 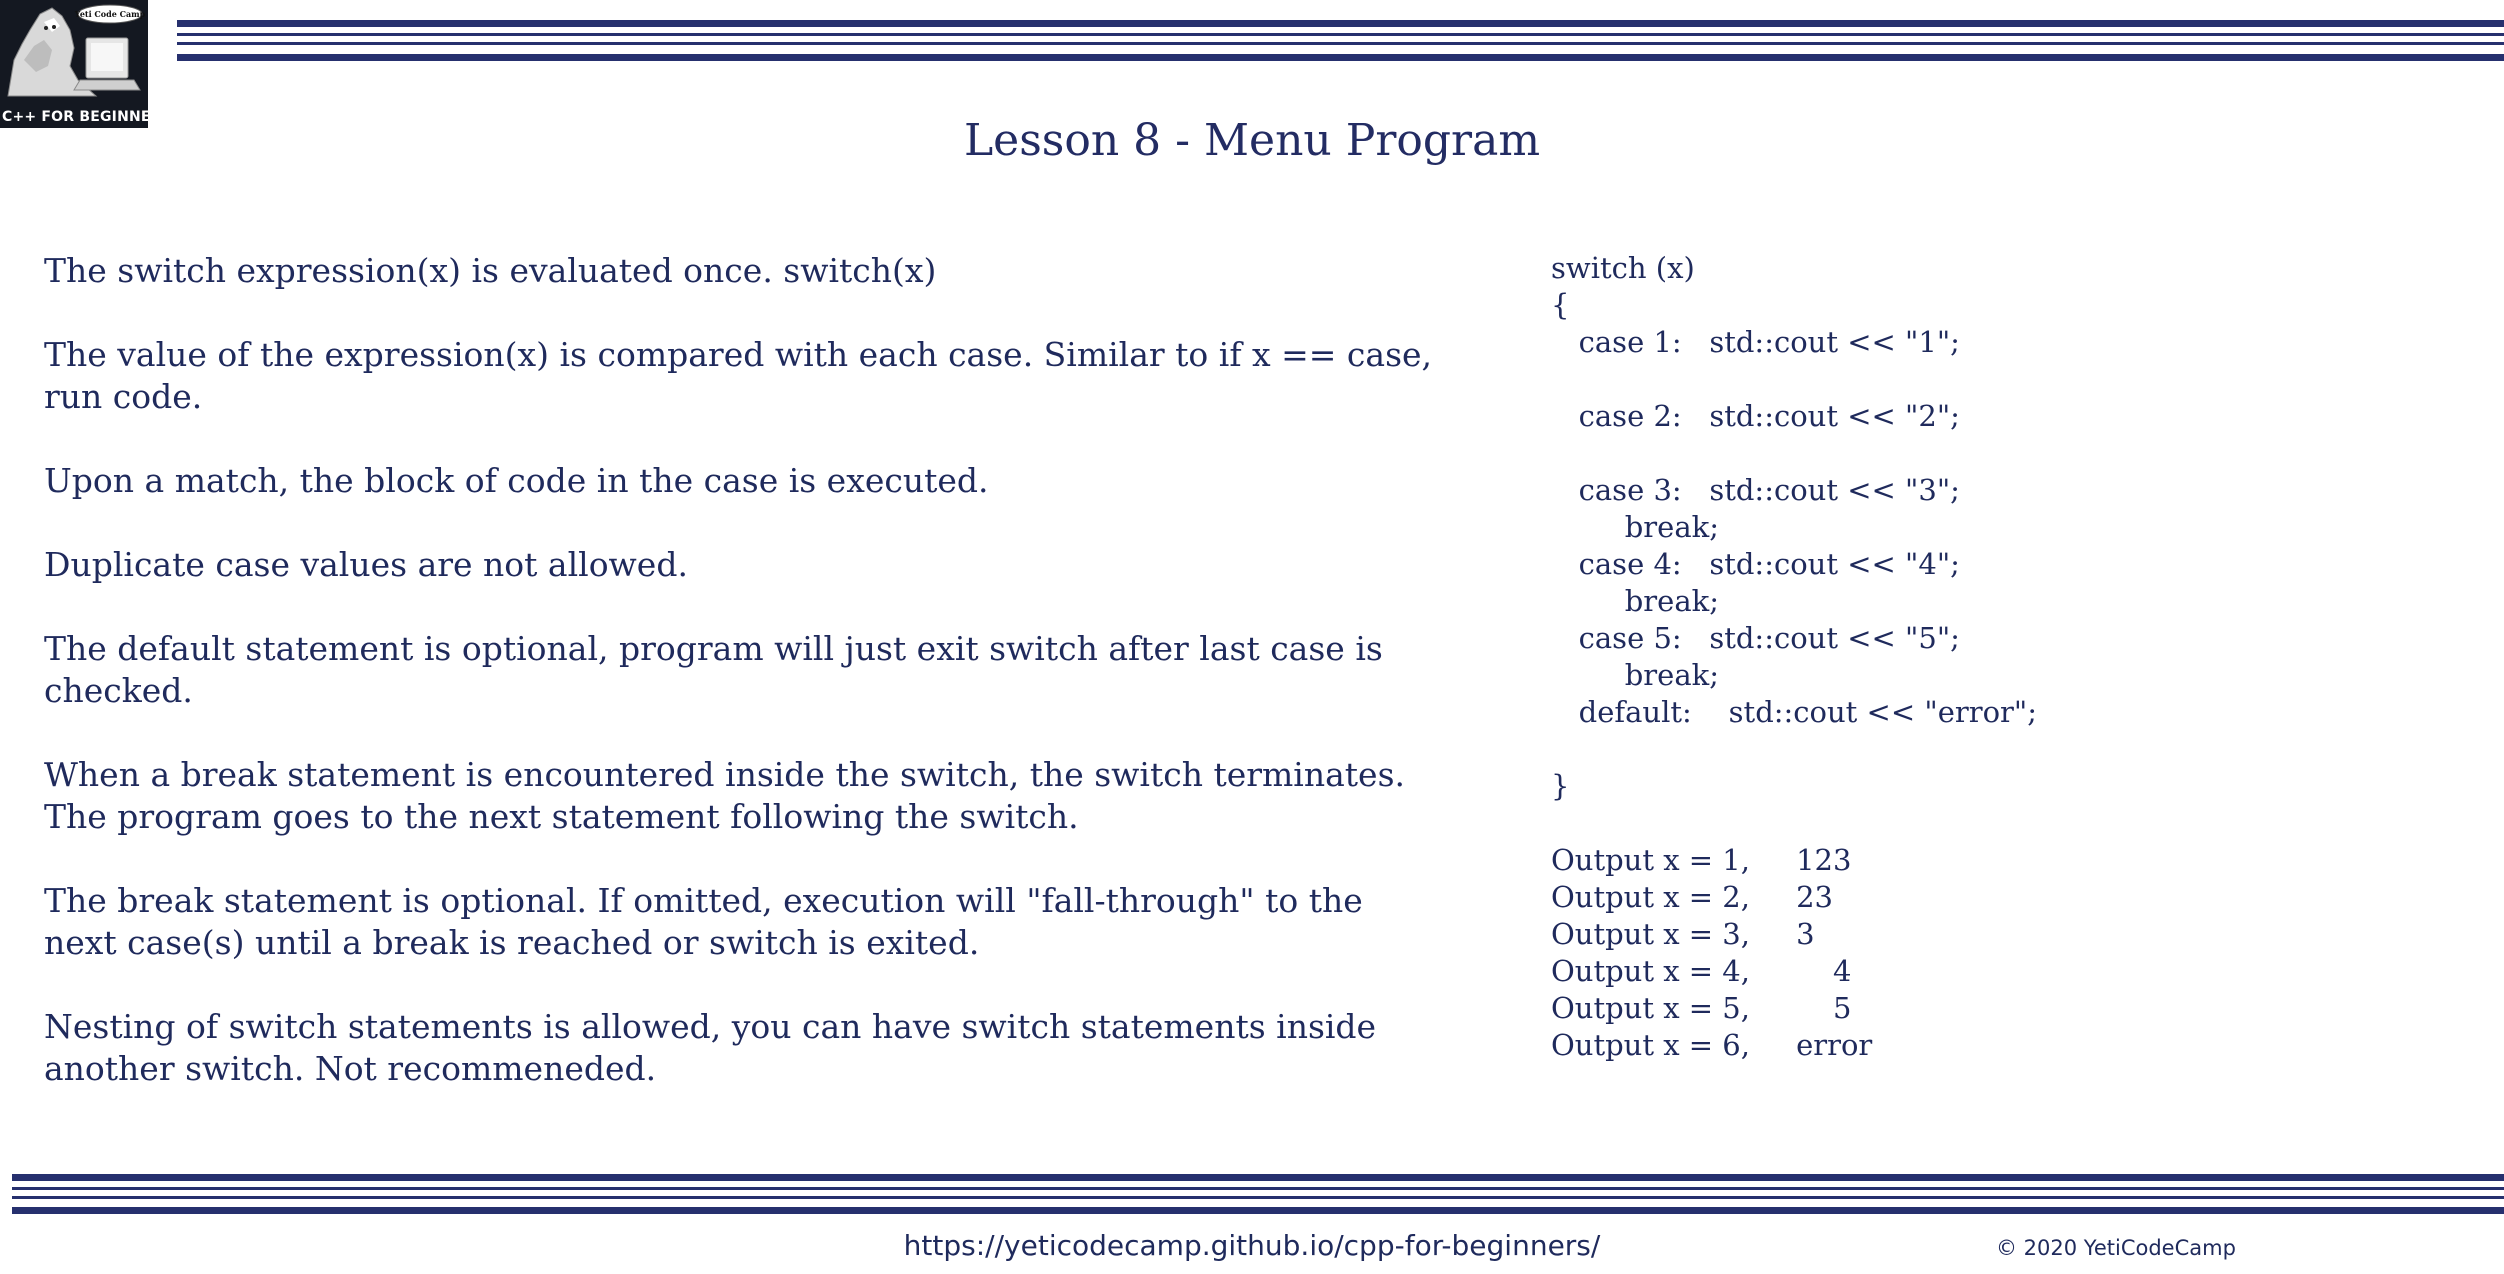 What do you see at coordinates (366, 564) in the screenshot?
I see `paragraph: Duplicate case values are not allowed.` at bounding box center [366, 564].